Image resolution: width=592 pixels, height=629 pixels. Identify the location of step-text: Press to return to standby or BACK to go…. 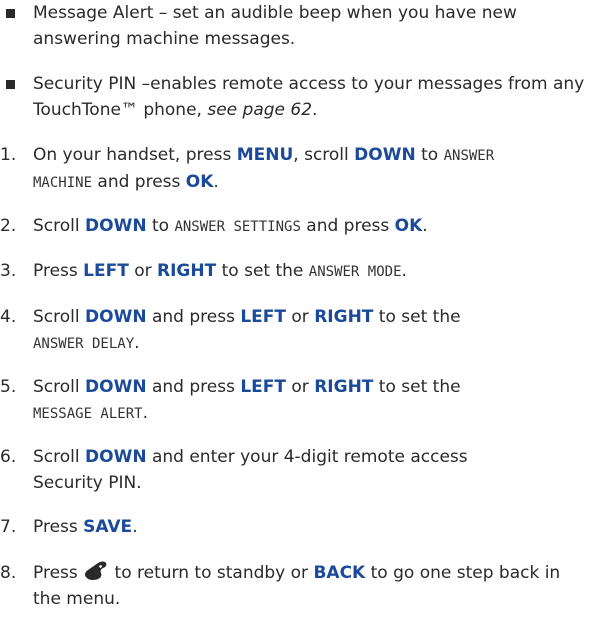
(305, 586).